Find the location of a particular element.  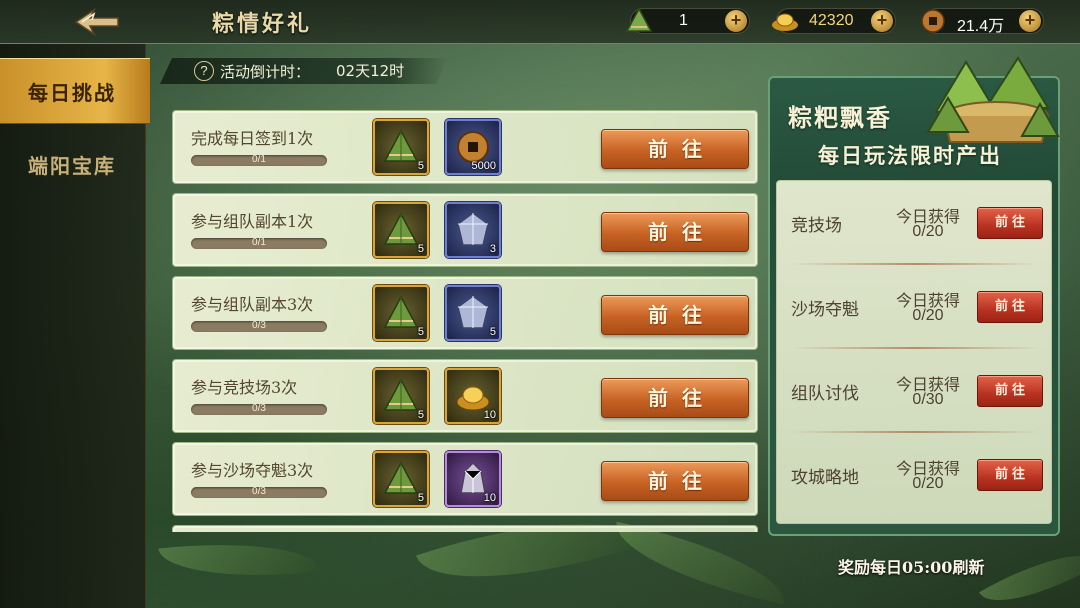

task-name: 参与沙场夺魁3次 is located at coordinates (252, 470).